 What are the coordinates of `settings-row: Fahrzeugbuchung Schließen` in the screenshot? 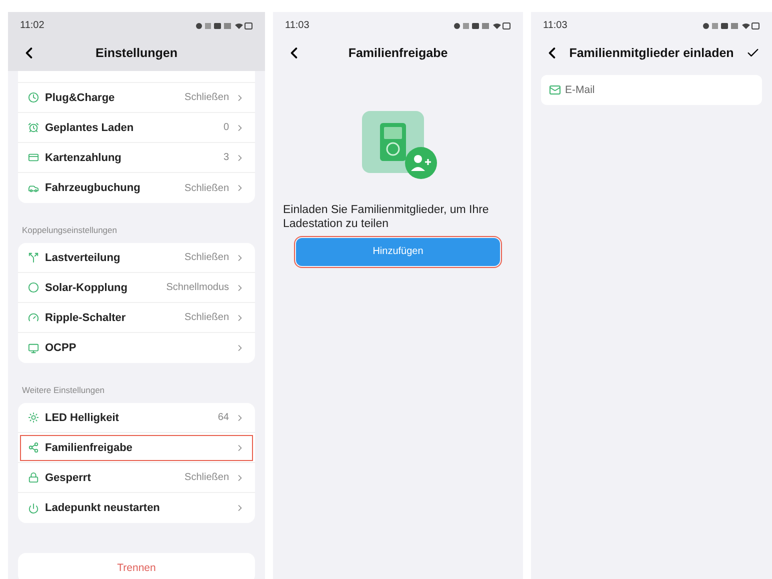 It's located at (136, 188).